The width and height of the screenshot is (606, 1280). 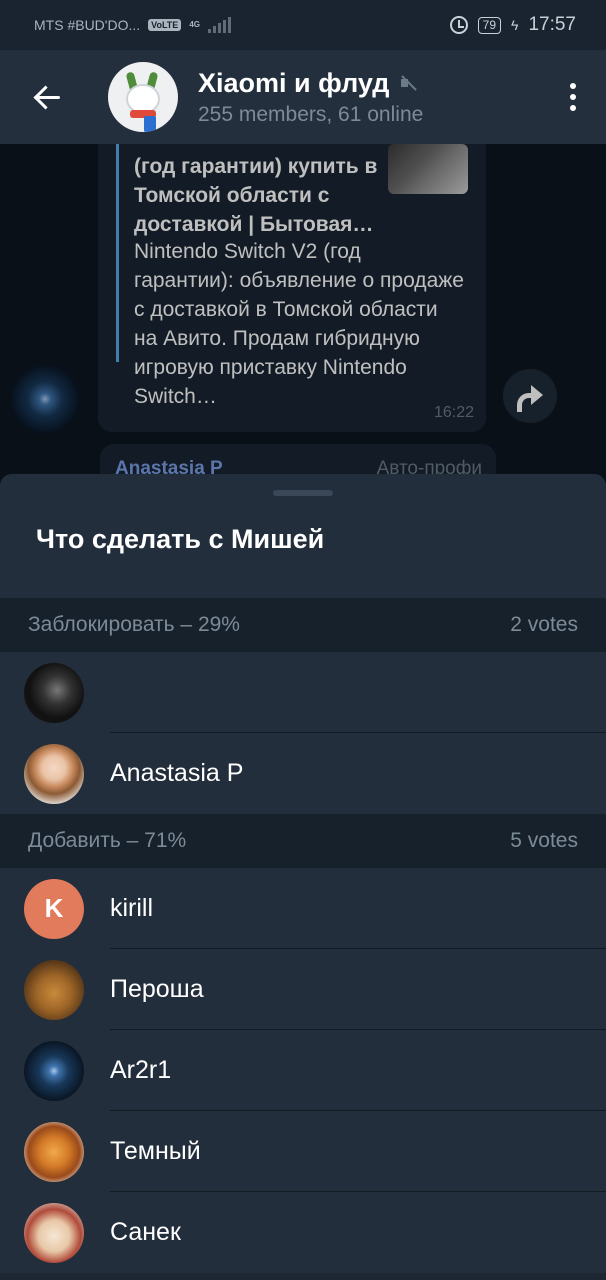 What do you see at coordinates (303, 1232) in the screenshot?
I see `voter-row: Санек` at bounding box center [303, 1232].